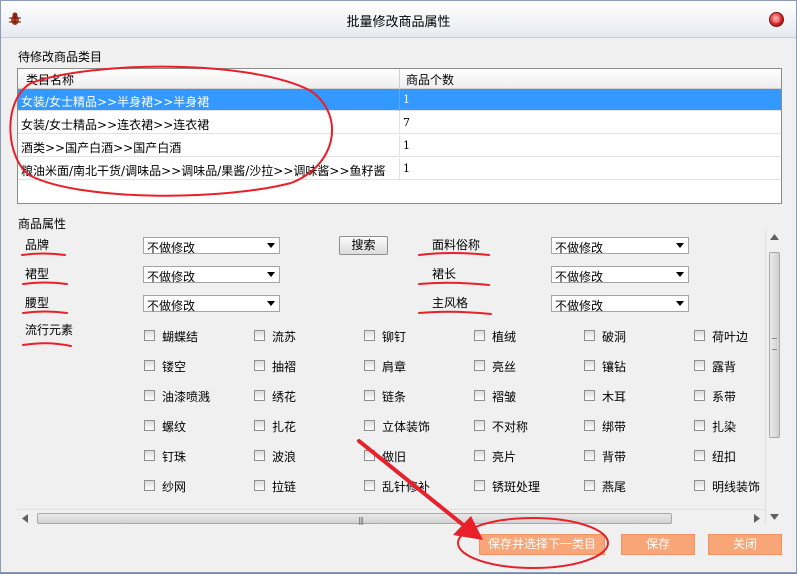 The width and height of the screenshot is (797, 574). What do you see at coordinates (454, 283) in the screenshot?
I see `annotation-underline-skirt-length` at bounding box center [454, 283].